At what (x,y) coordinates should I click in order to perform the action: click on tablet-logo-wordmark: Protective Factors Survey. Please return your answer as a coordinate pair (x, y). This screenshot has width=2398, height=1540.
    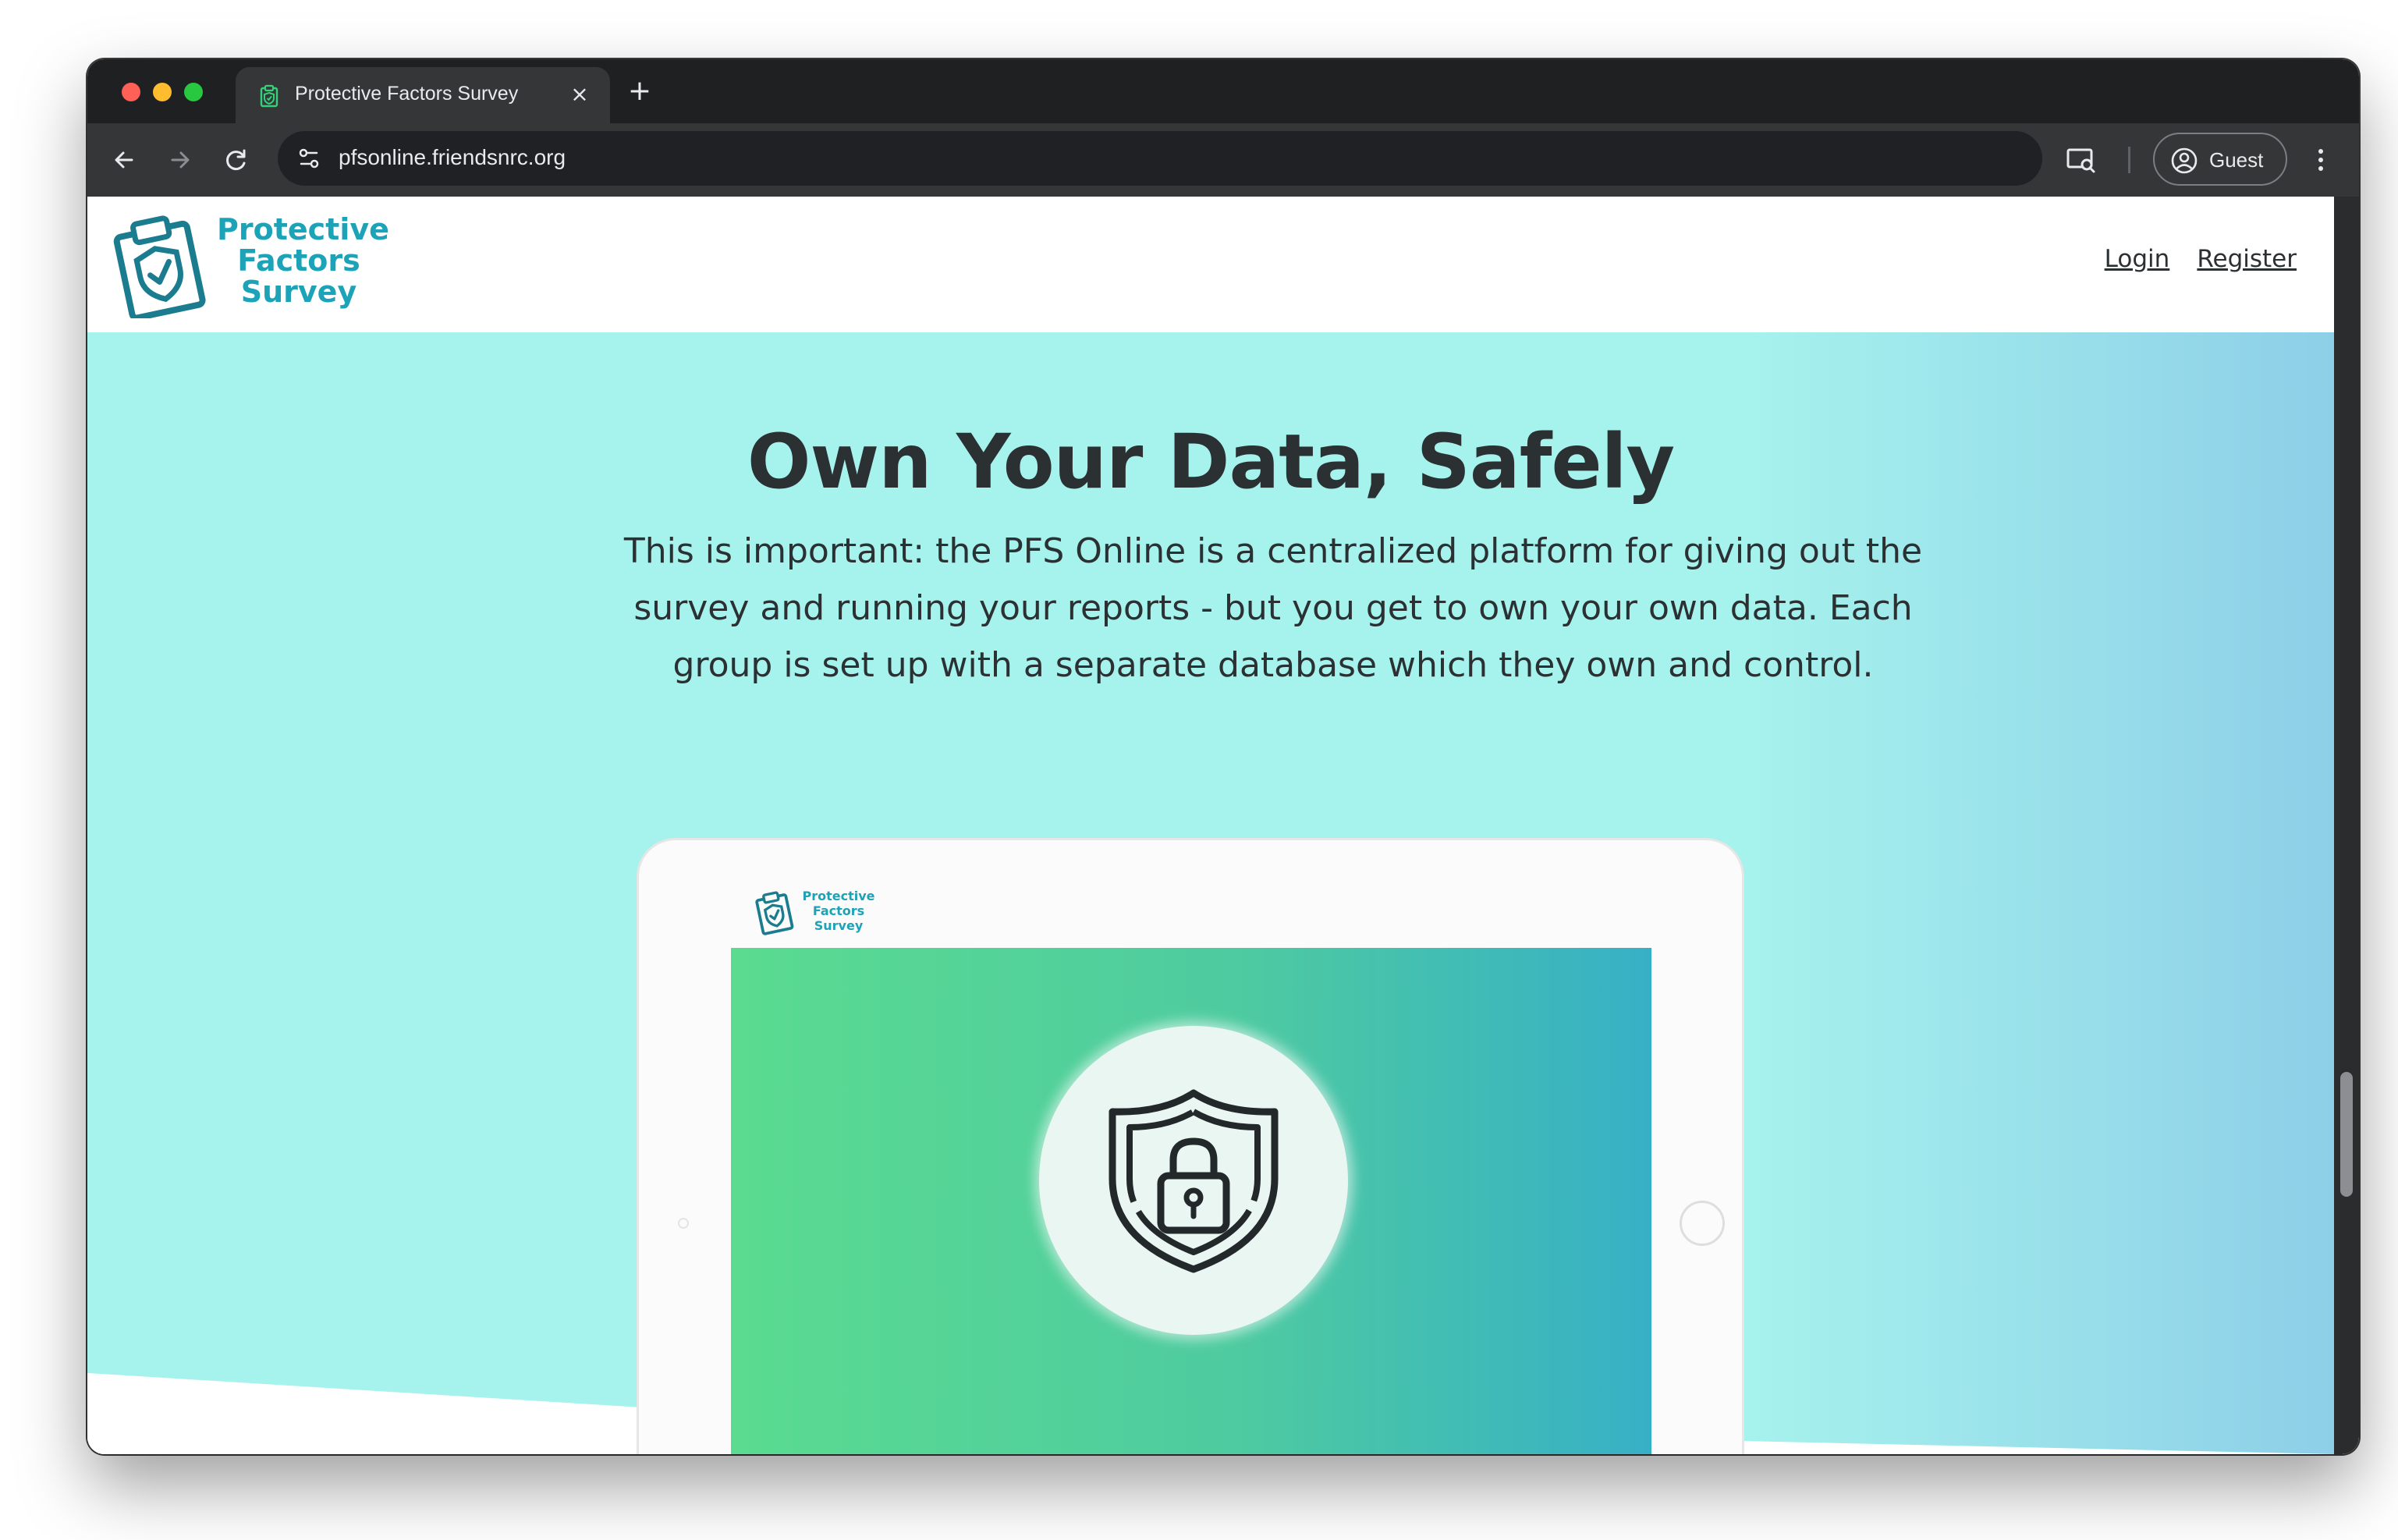
    Looking at the image, I should click on (838, 911).